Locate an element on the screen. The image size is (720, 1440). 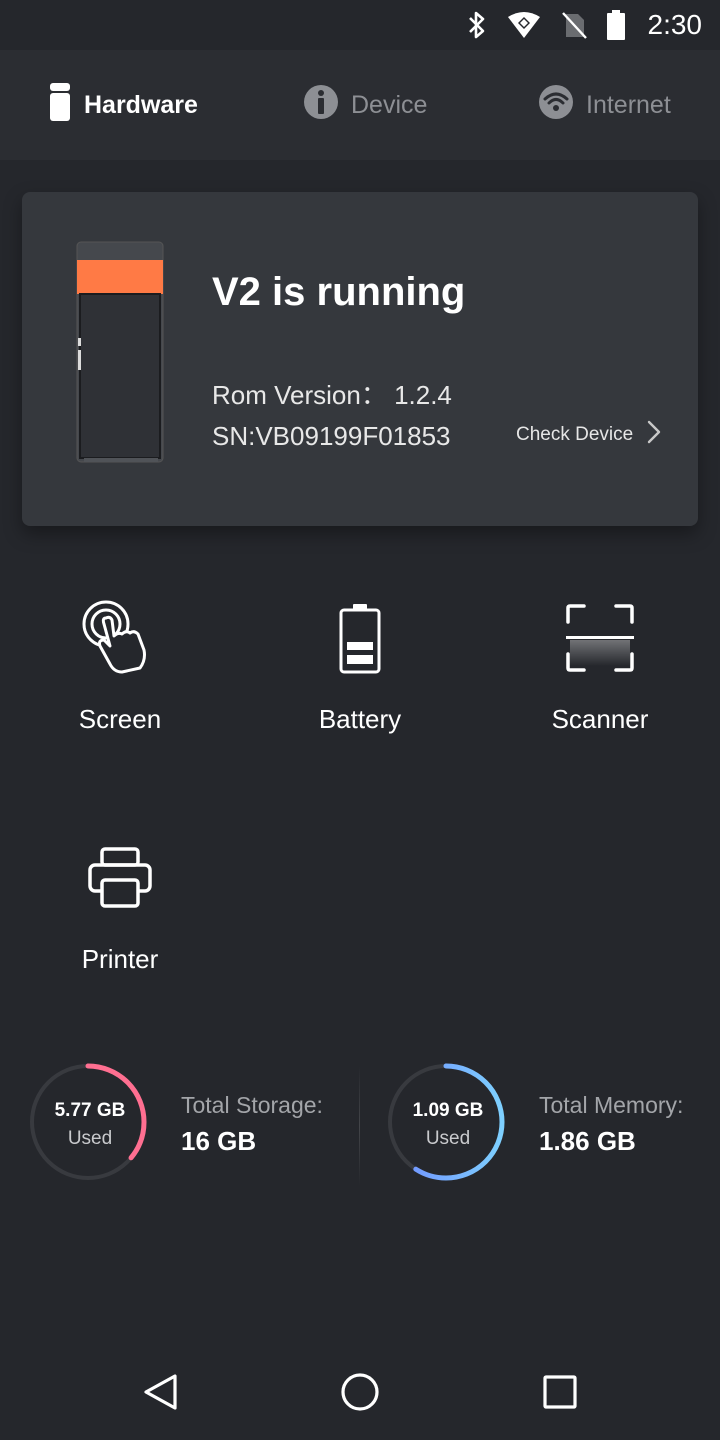
chevron-right-icon is located at coordinates (654, 435).